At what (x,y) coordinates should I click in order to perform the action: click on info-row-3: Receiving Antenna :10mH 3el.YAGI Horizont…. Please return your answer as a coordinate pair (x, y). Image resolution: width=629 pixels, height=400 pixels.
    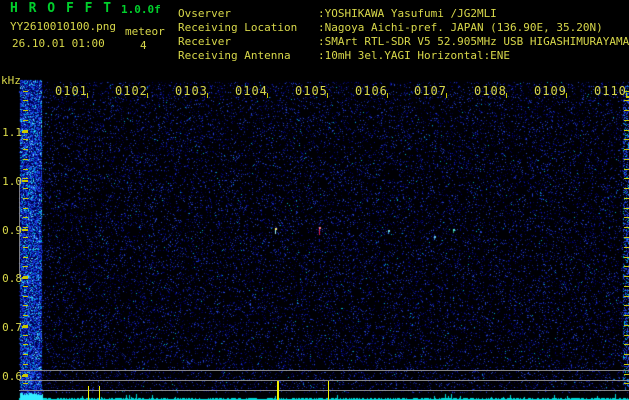
    Looking at the image, I should click on (344, 55).